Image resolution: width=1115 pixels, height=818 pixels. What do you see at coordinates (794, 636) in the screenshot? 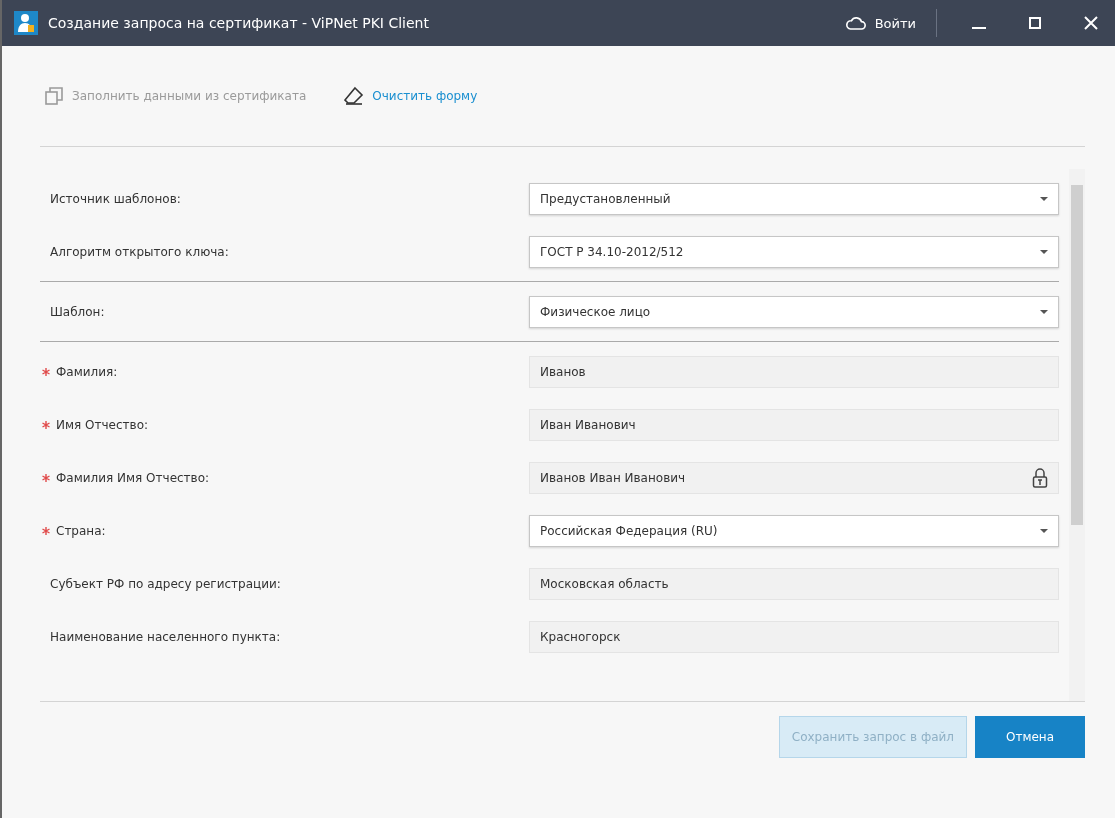
I see `input-field: Красногорск` at bounding box center [794, 636].